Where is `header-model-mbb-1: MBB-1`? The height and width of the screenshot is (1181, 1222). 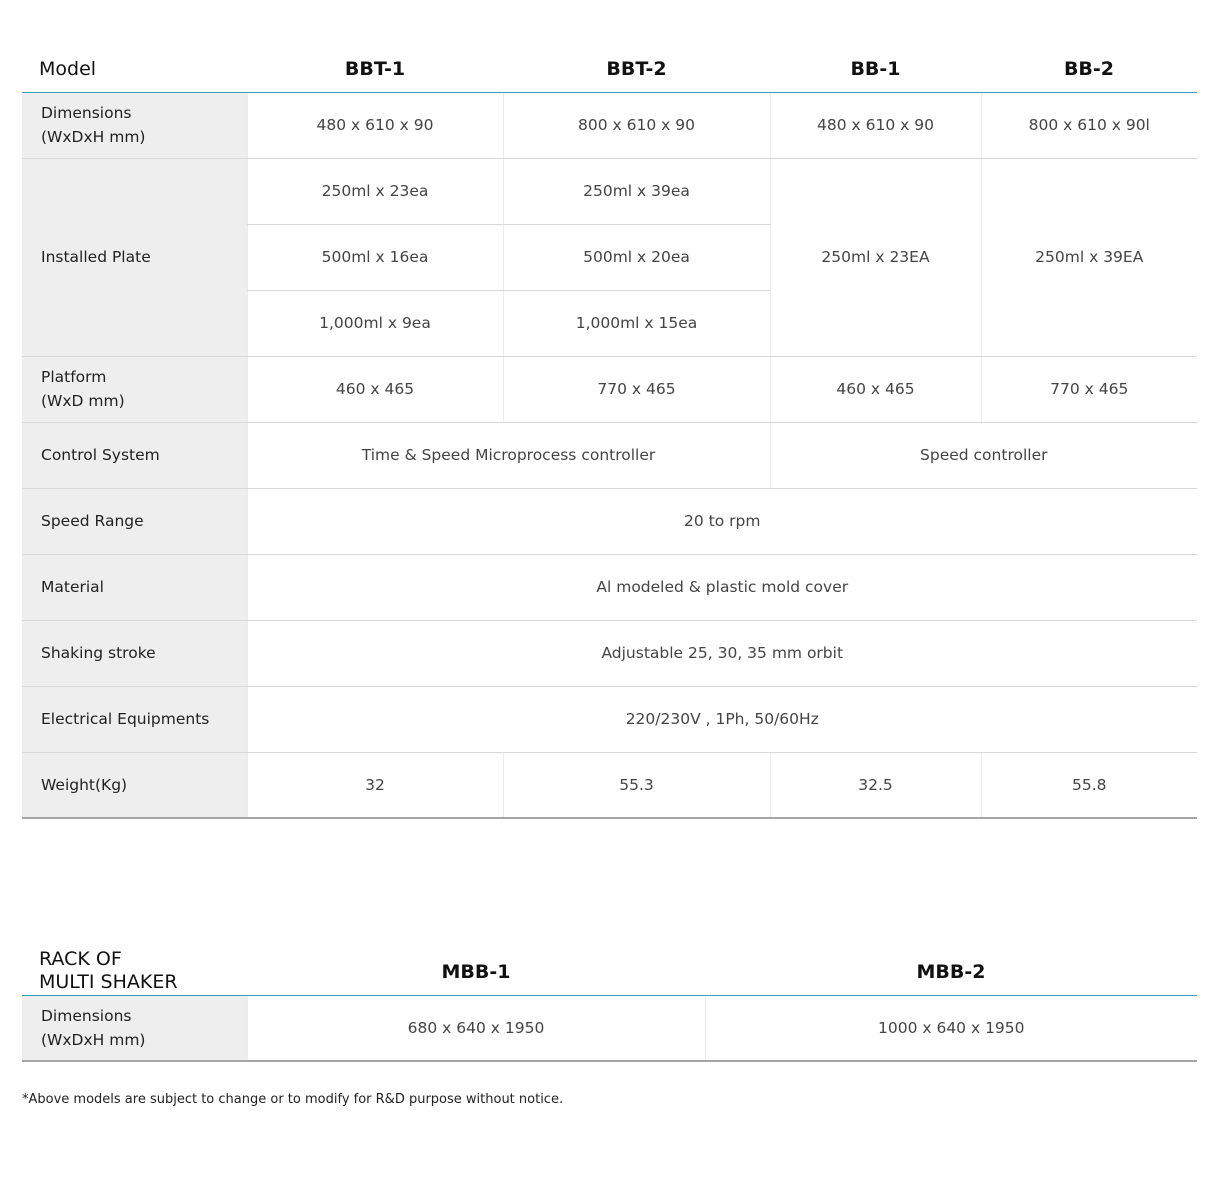
header-model-mbb-1: MBB-1 is located at coordinates (476, 969).